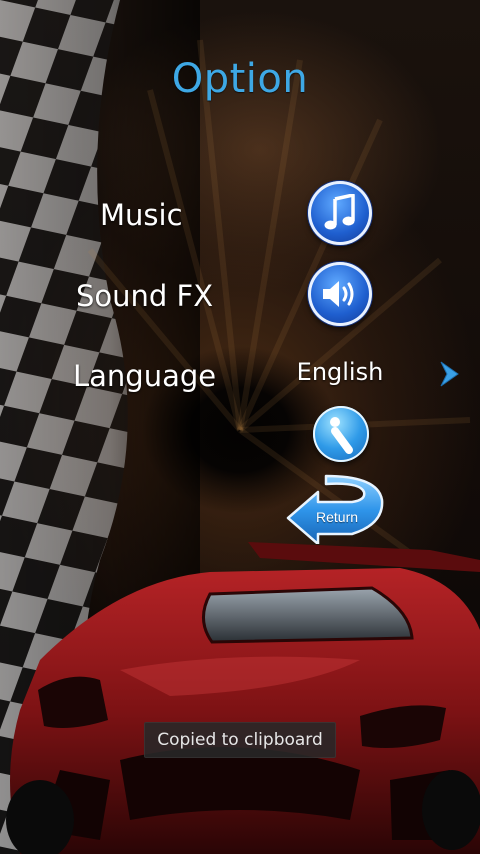 The height and width of the screenshot is (854, 480). What do you see at coordinates (340, 372) in the screenshot?
I see `language-value: English` at bounding box center [340, 372].